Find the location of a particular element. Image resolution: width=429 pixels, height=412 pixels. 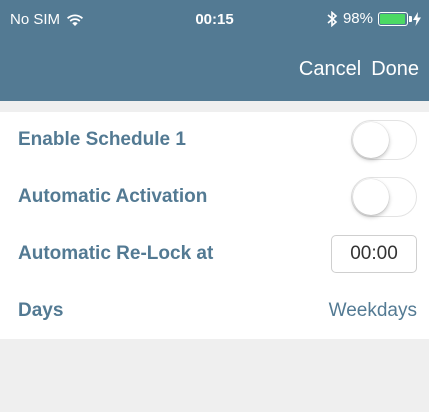

bluetooth-icon is located at coordinates (332, 18).